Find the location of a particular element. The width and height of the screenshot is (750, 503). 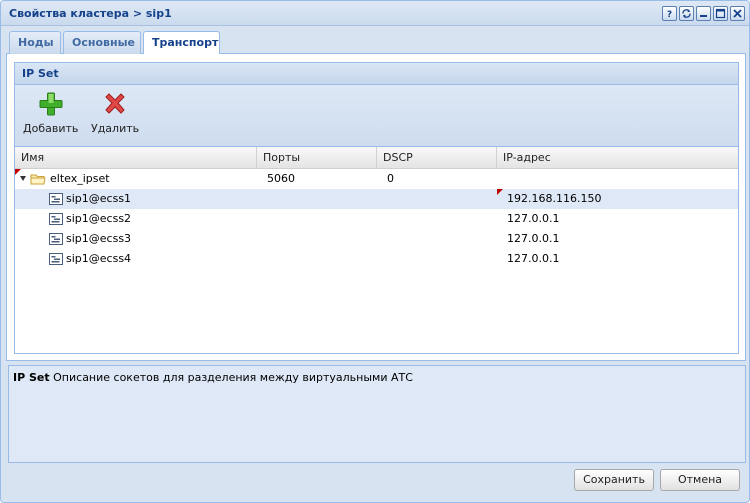

group-name: eltex_ipset is located at coordinates (80, 178).